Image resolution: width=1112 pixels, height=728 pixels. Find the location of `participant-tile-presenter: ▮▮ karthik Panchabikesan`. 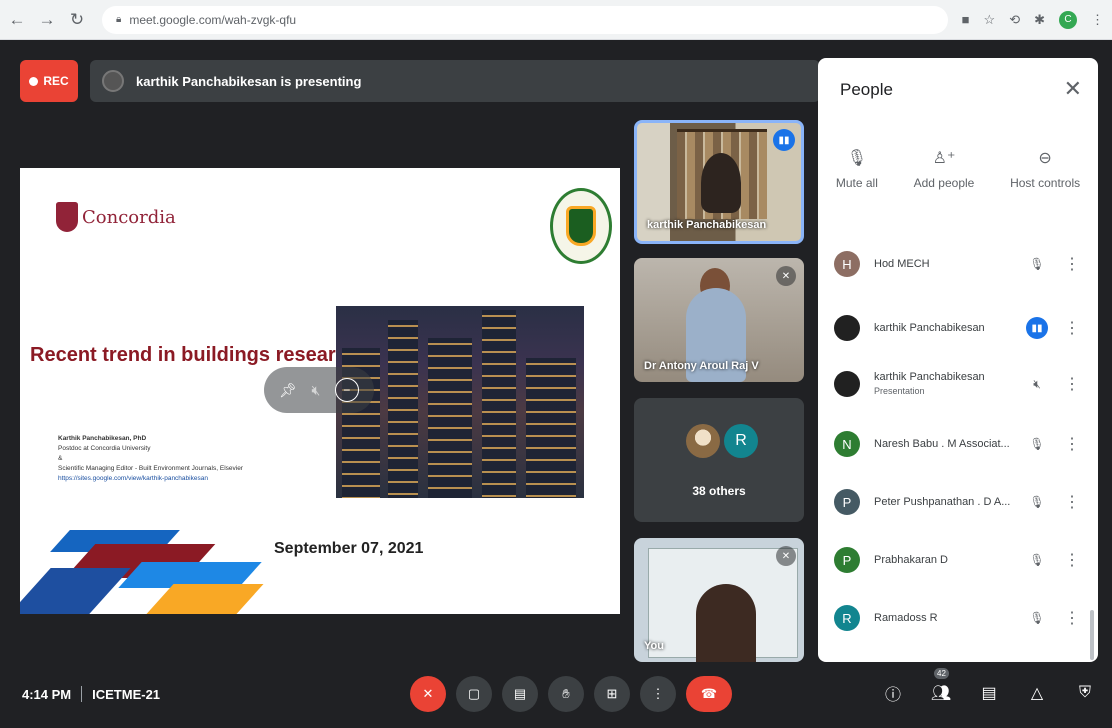

participant-tile-presenter: ▮▮ karthik Panchabikesan is located at coordinates (719, 182).